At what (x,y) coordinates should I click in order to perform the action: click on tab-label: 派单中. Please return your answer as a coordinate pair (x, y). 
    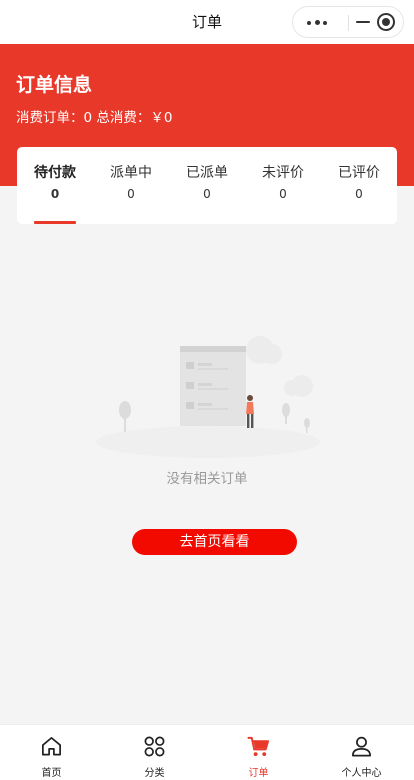
    Looking at the image, I should click on (131, 173).